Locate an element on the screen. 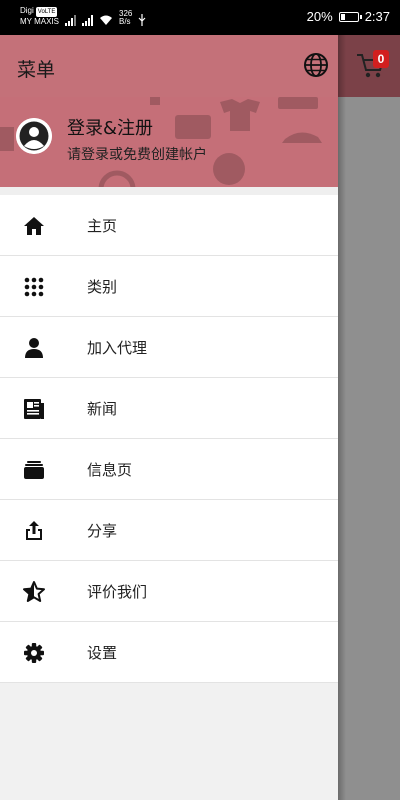 The height and width of the screenshot is (800, 400). battery-icon is located at coordinates (350, 16).